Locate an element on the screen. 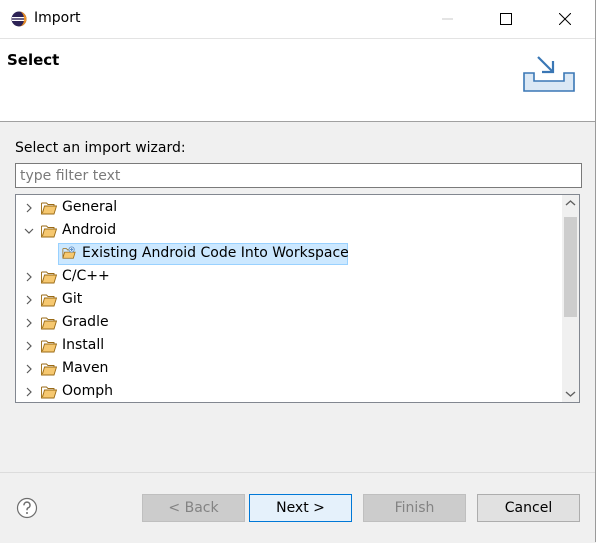 This screenshot has width=596, height=543. tree-item-existing-android-code: Existing Android Code Into Workspace is located at coordinates (286, 254).